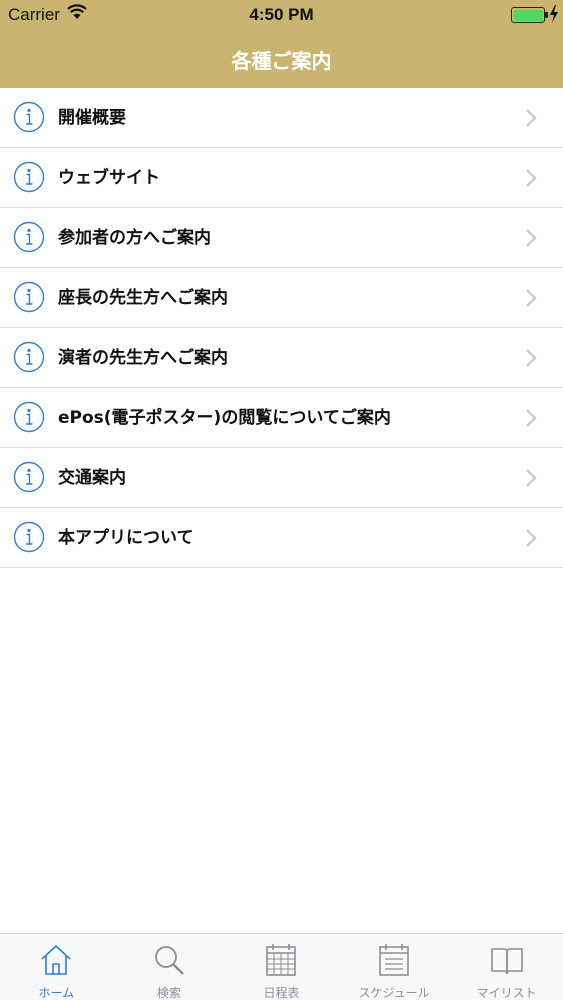 This screenshot has height=1000, width=563. I want to click on tab-bar: ホーム 検索 日程表 スケジュール マイリスト, so click(281, 966).